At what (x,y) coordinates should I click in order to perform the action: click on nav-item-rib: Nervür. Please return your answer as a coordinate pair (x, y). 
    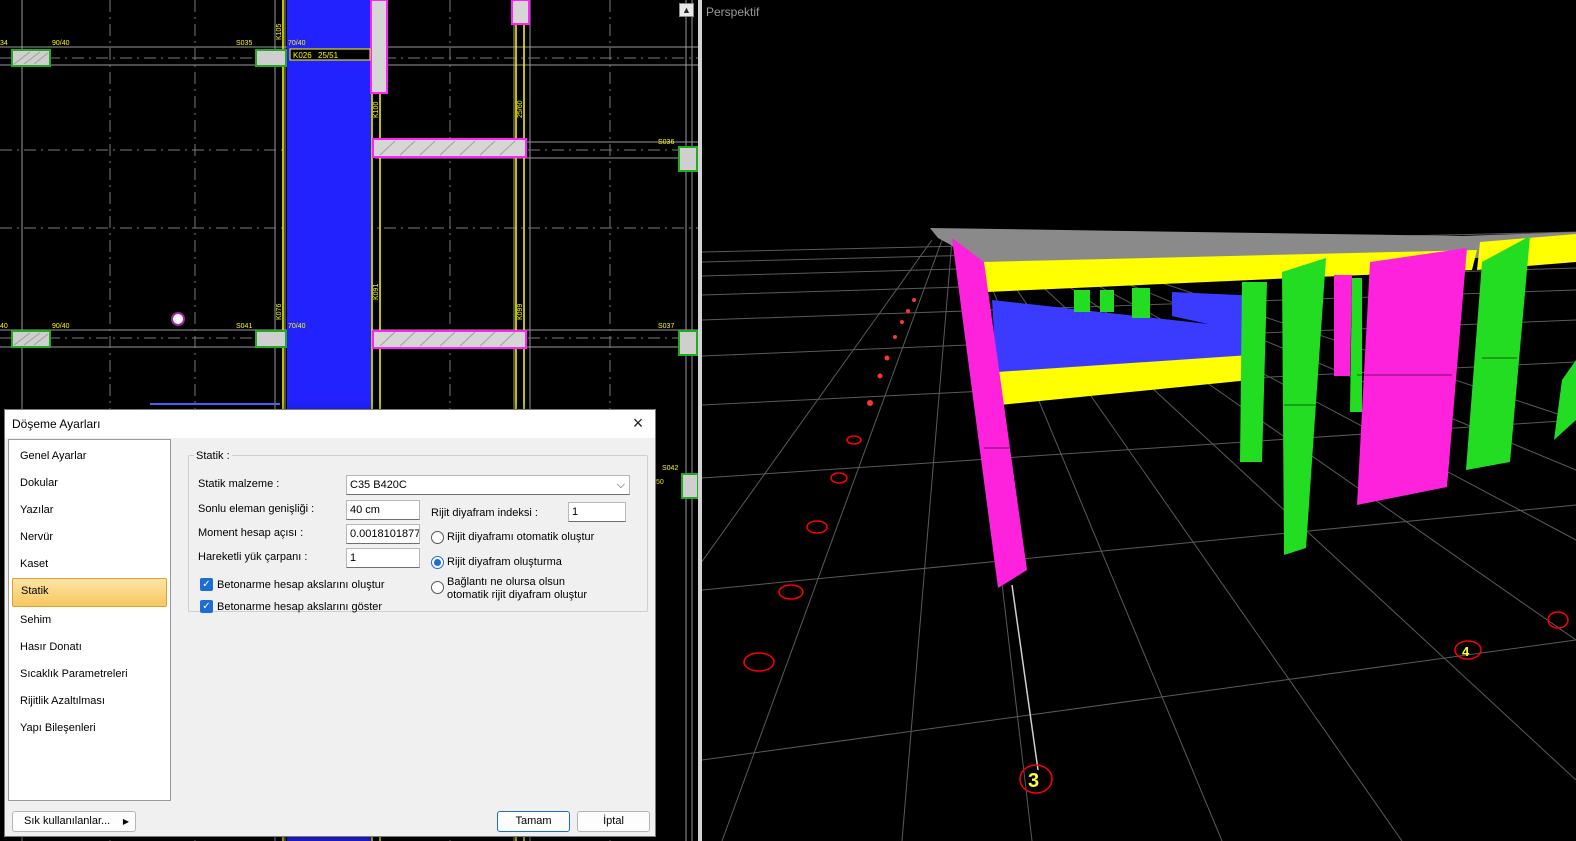
    Looking at the image, I should click on (89, 537).